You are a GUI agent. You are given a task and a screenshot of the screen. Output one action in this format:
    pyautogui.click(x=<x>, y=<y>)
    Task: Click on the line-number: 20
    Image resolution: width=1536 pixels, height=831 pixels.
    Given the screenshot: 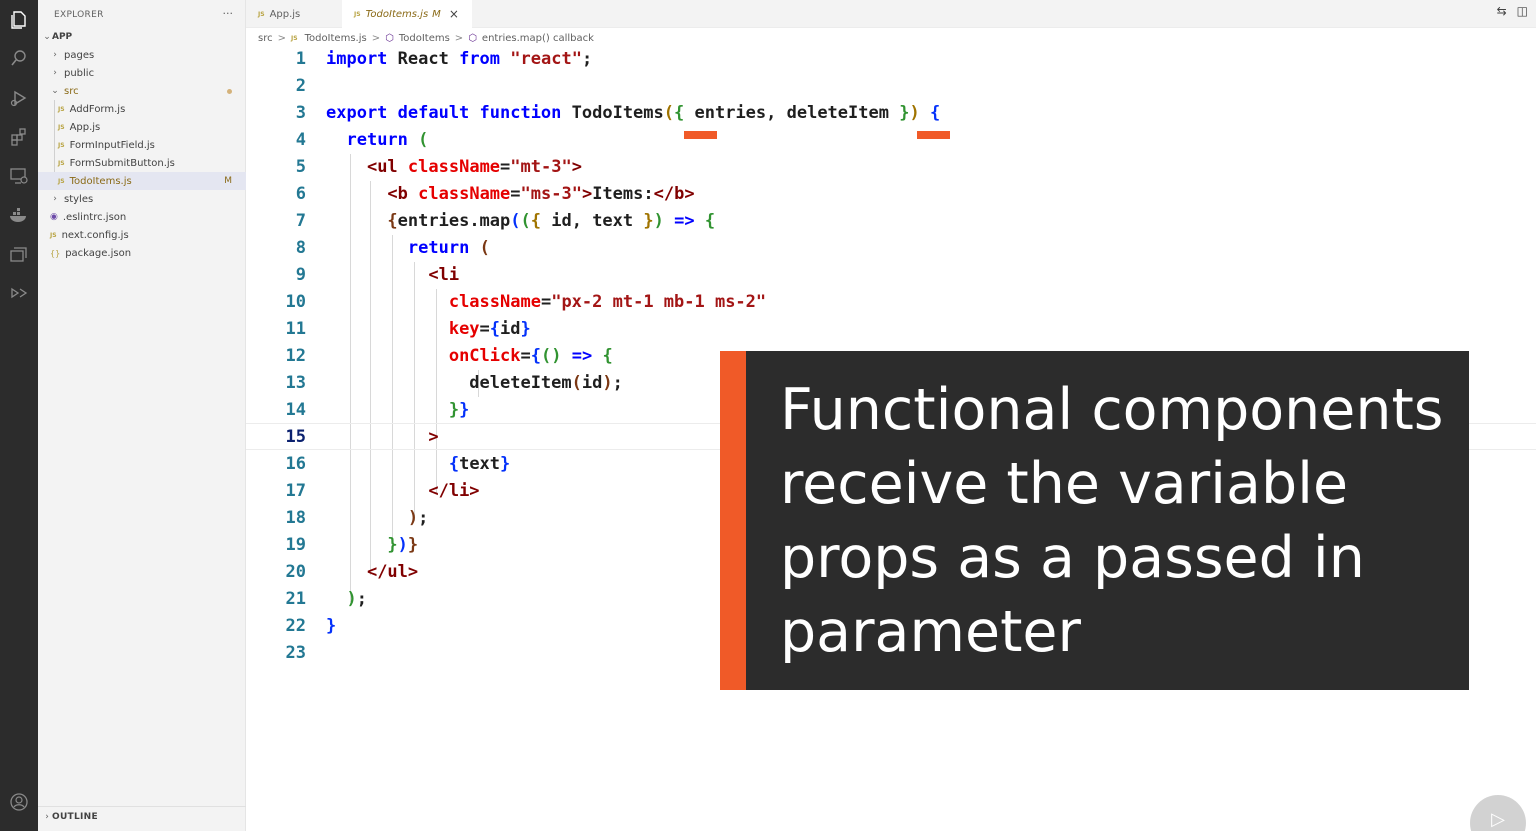 What is the action you would take?
    pyautogui.click(x=295, y=572)
    